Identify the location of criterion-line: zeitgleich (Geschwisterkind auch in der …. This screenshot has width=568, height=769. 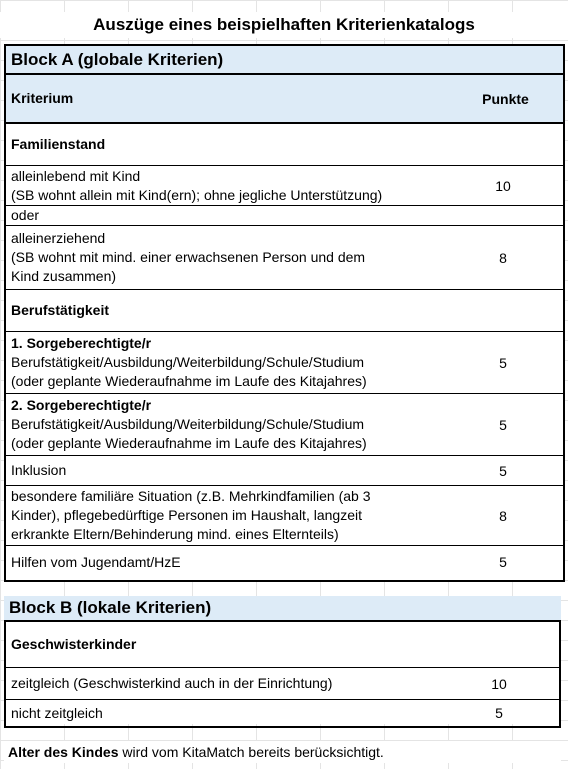
(172, 683).